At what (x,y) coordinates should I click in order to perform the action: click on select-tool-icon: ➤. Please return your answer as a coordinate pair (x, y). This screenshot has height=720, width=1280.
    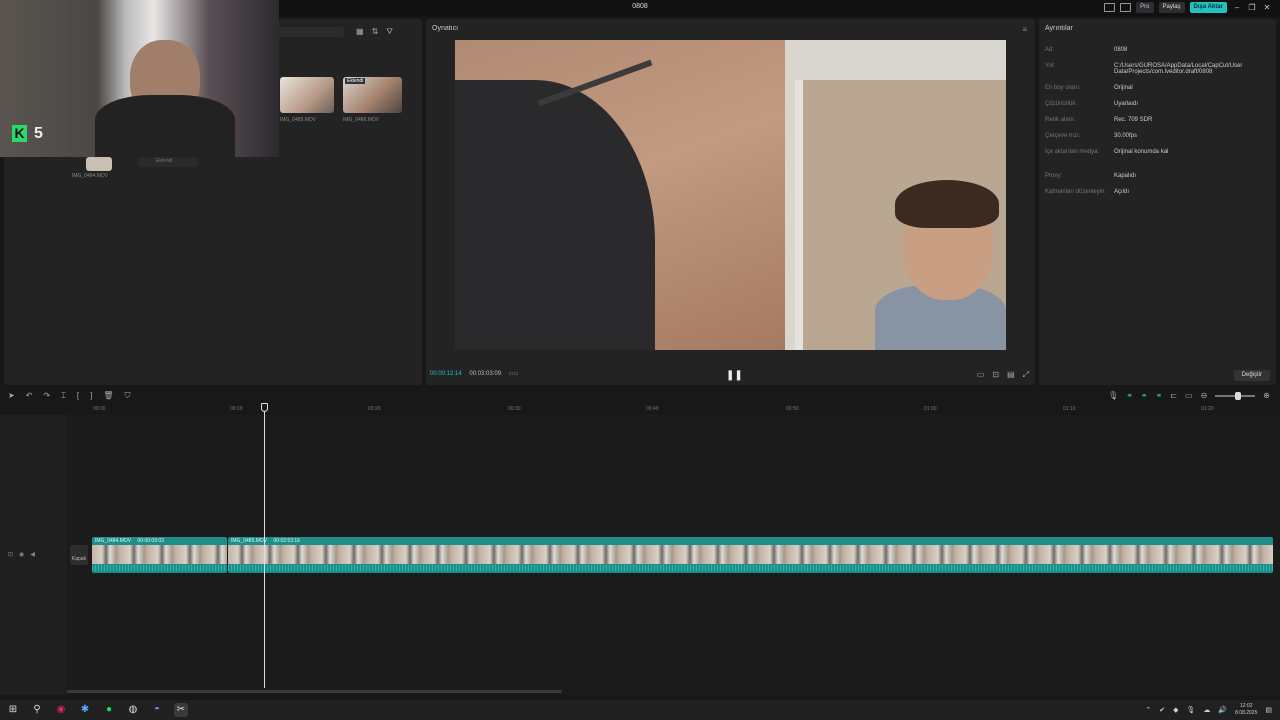
    Looking at the image, I should click on (11, 396).